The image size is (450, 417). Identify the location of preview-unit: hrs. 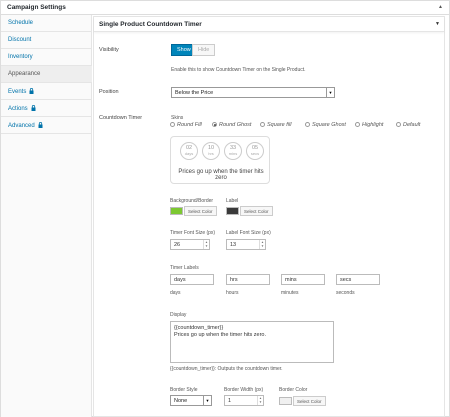
(211, 153).